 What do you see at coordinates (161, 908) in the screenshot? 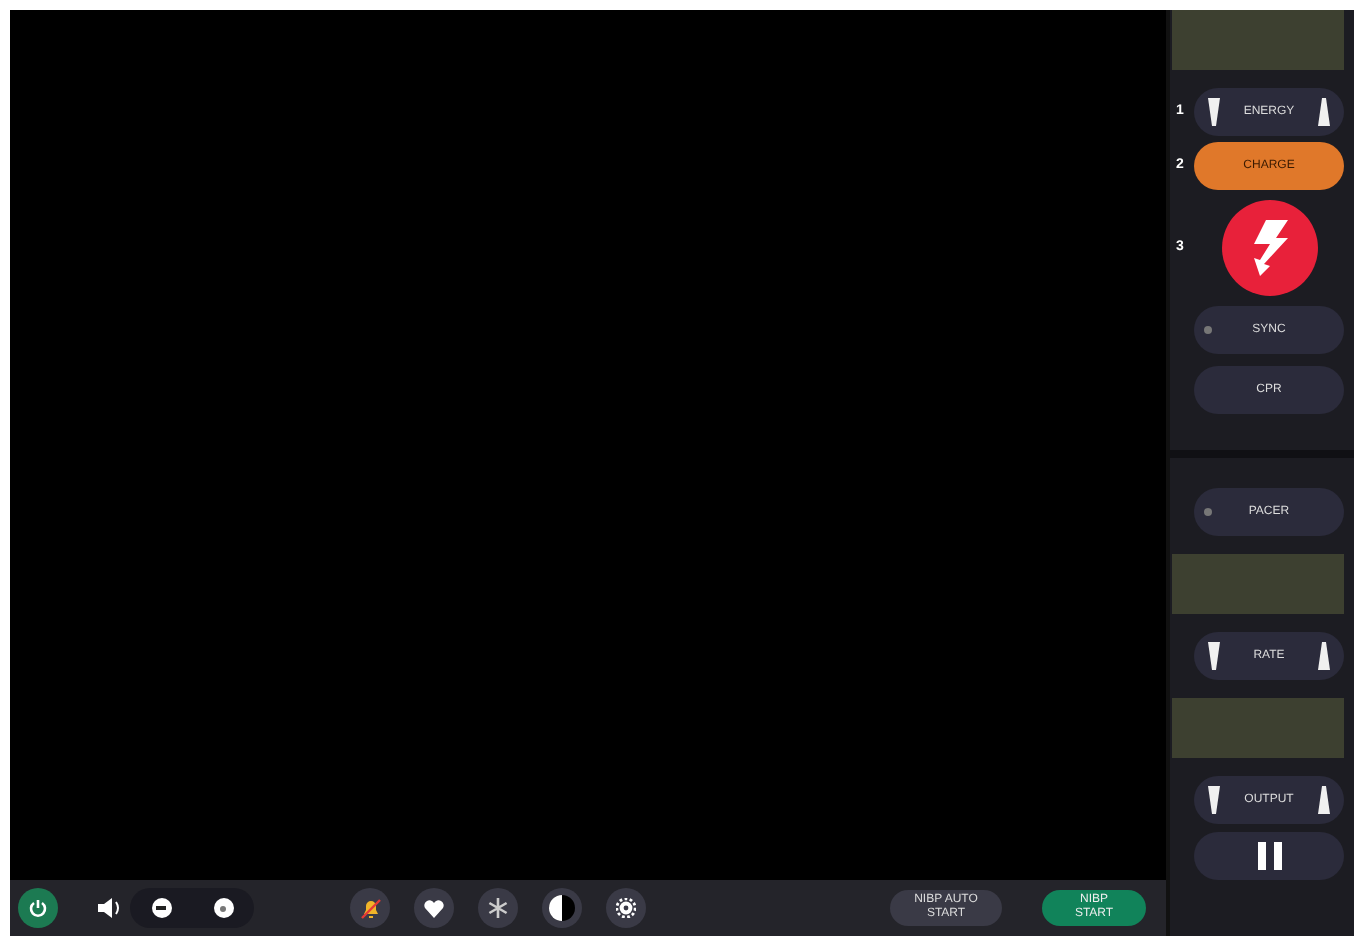
I see `volume-down-button` at bounding box center [161, 908].